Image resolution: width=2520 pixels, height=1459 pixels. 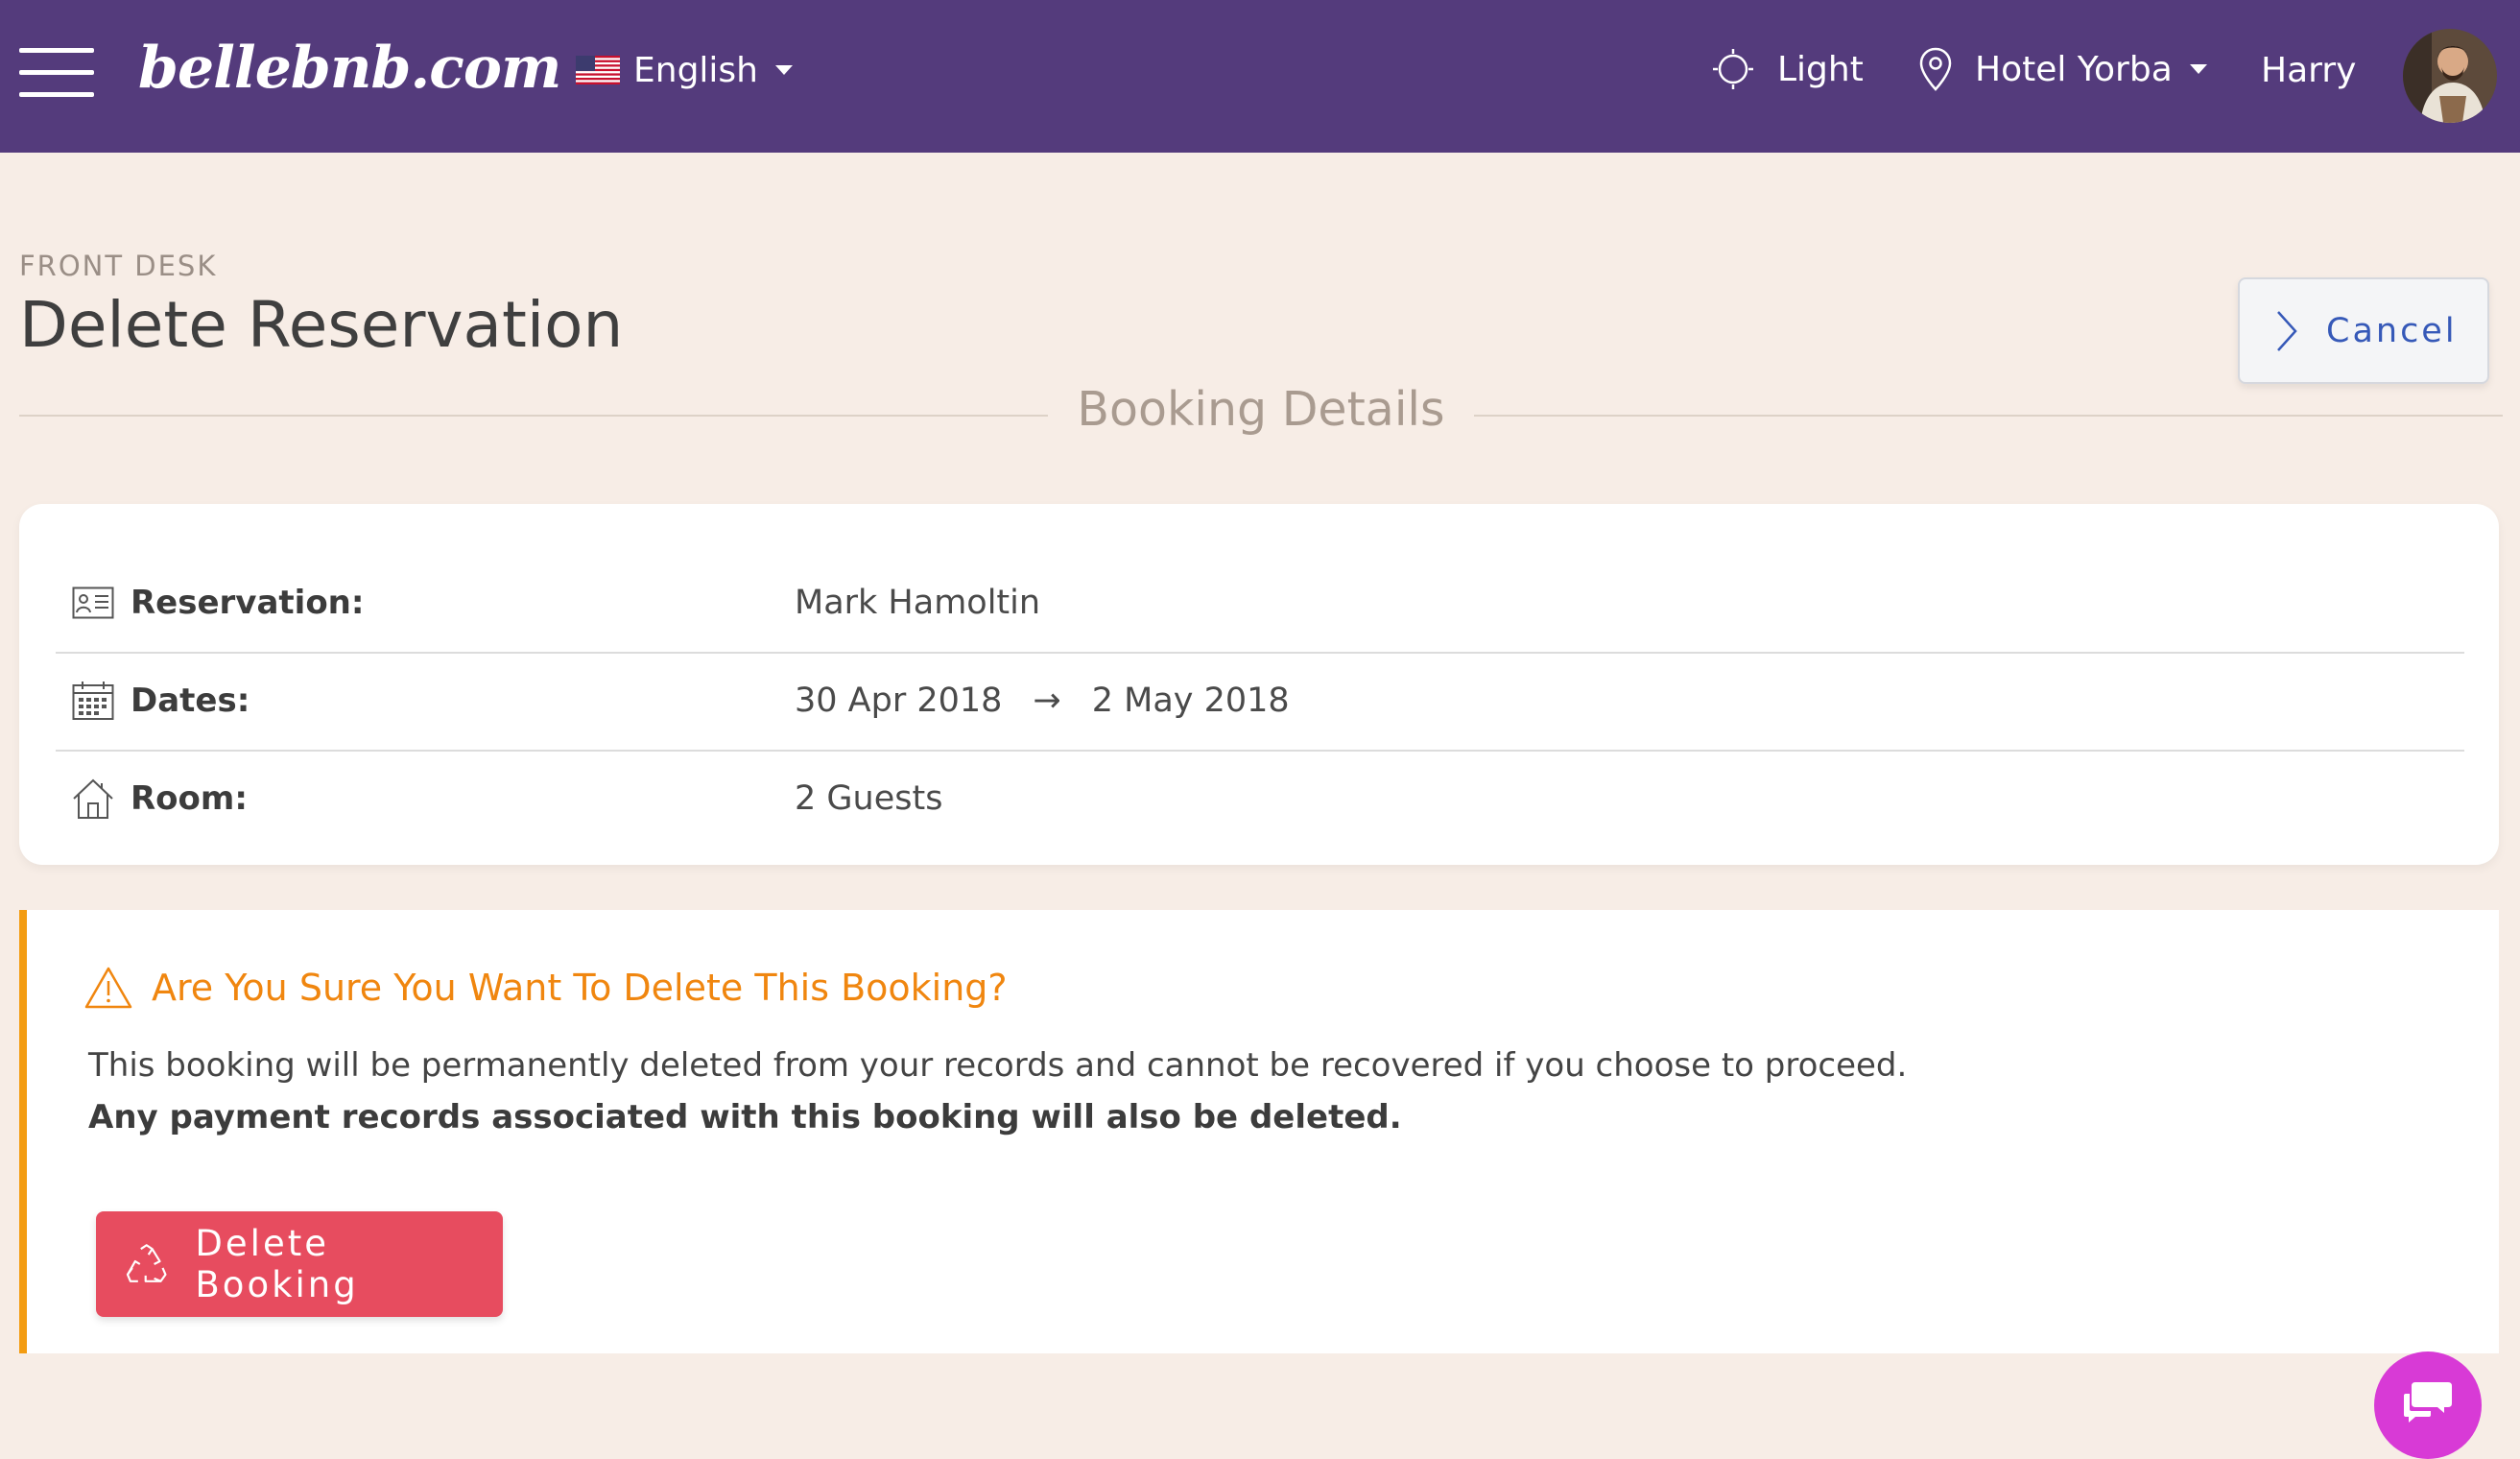 I want to click on hotel-selector: Hotel Yorba, so click(x=2063, y=69).